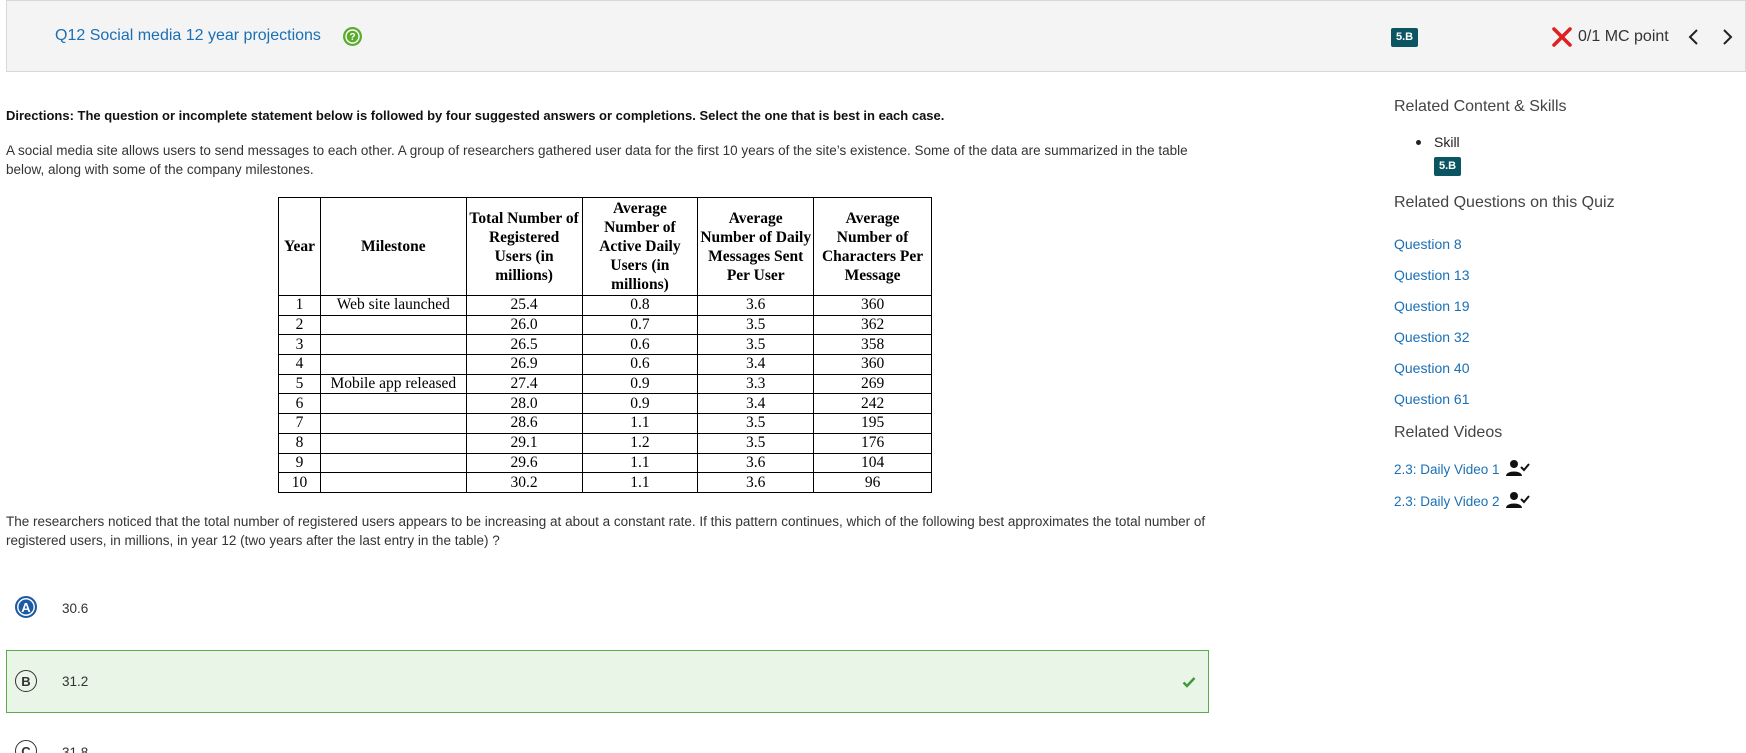 This screenshot has width=1746, height=753. What do you see at coordinates (393, 384) in the screenshot?
I see `cell-milestone: Mobile app released` at bounding box center [393, 384].